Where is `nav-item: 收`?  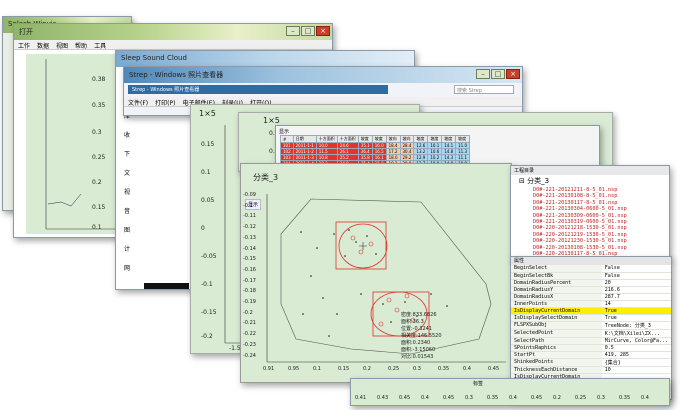
nav-item: 收 is located at coordinates (127, 134).